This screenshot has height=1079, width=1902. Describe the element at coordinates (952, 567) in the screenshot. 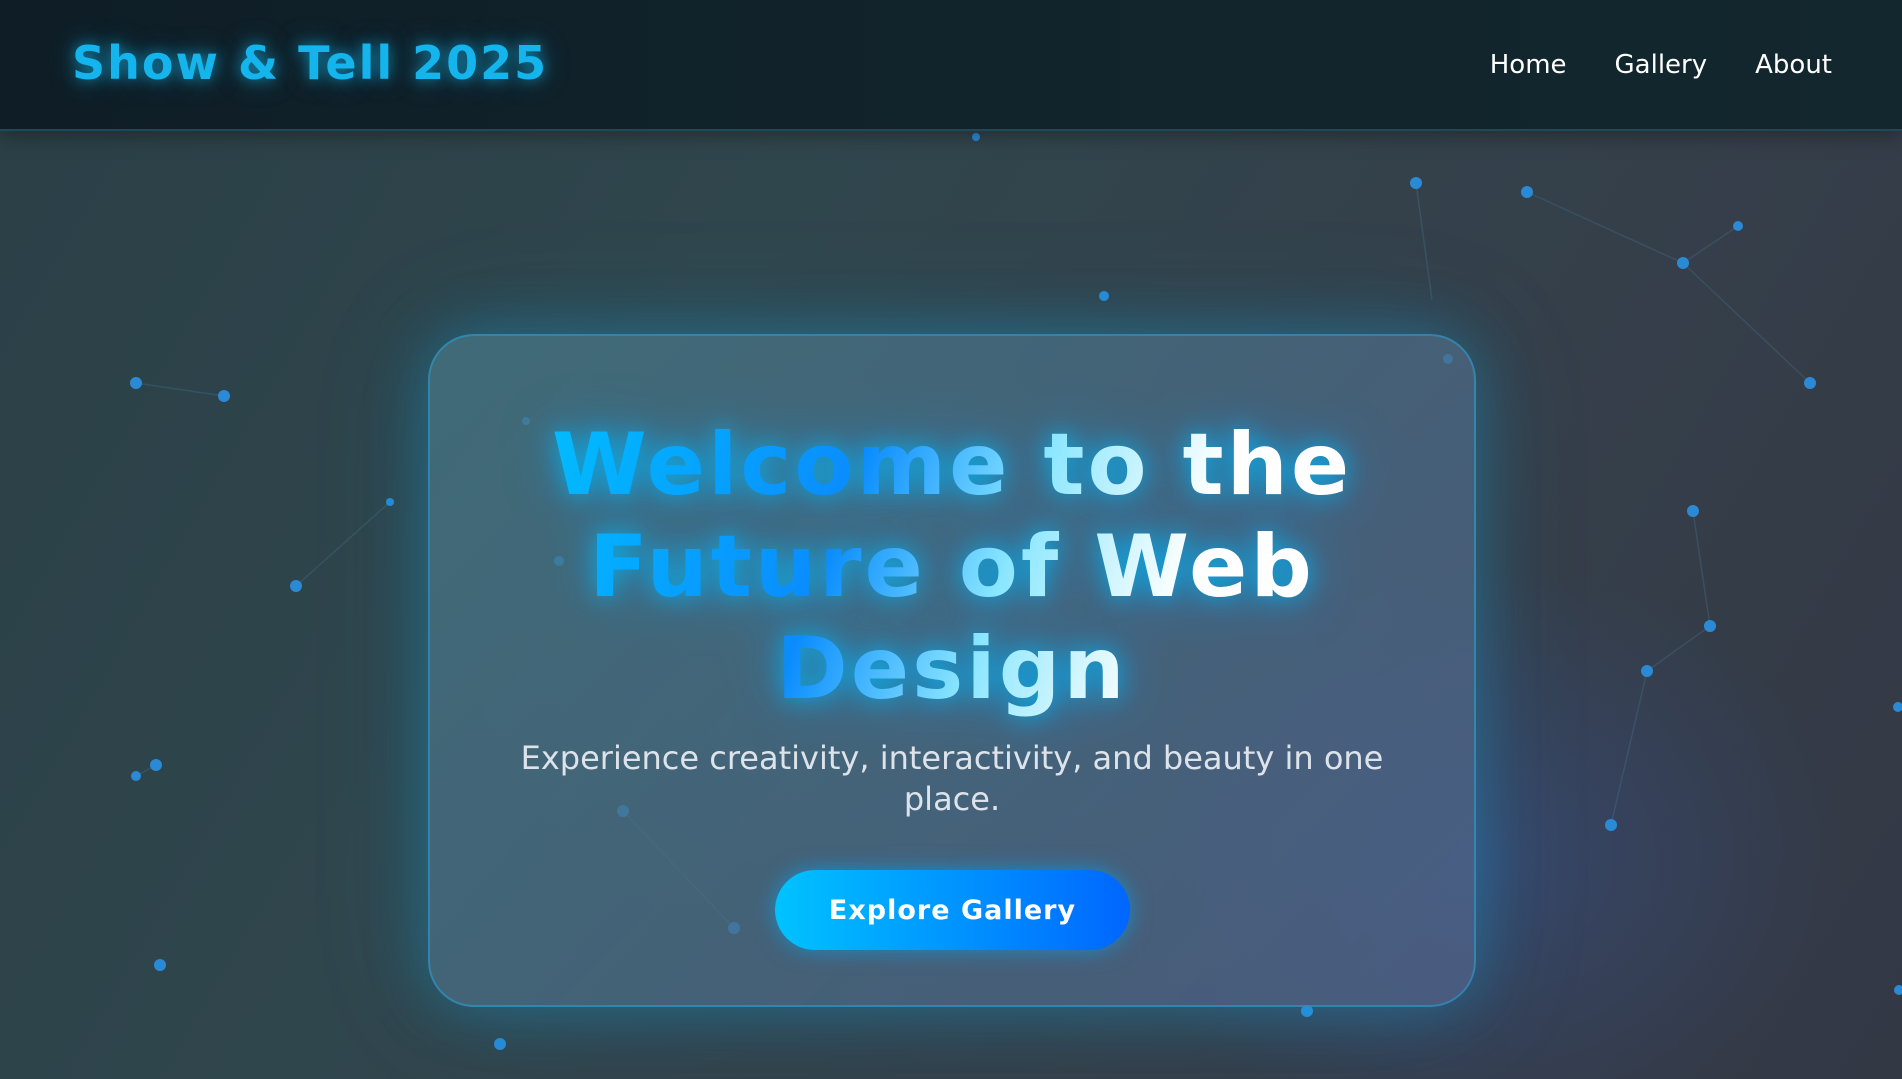

I see `hero-title: Welcome to the Future of Web Design` at that location.